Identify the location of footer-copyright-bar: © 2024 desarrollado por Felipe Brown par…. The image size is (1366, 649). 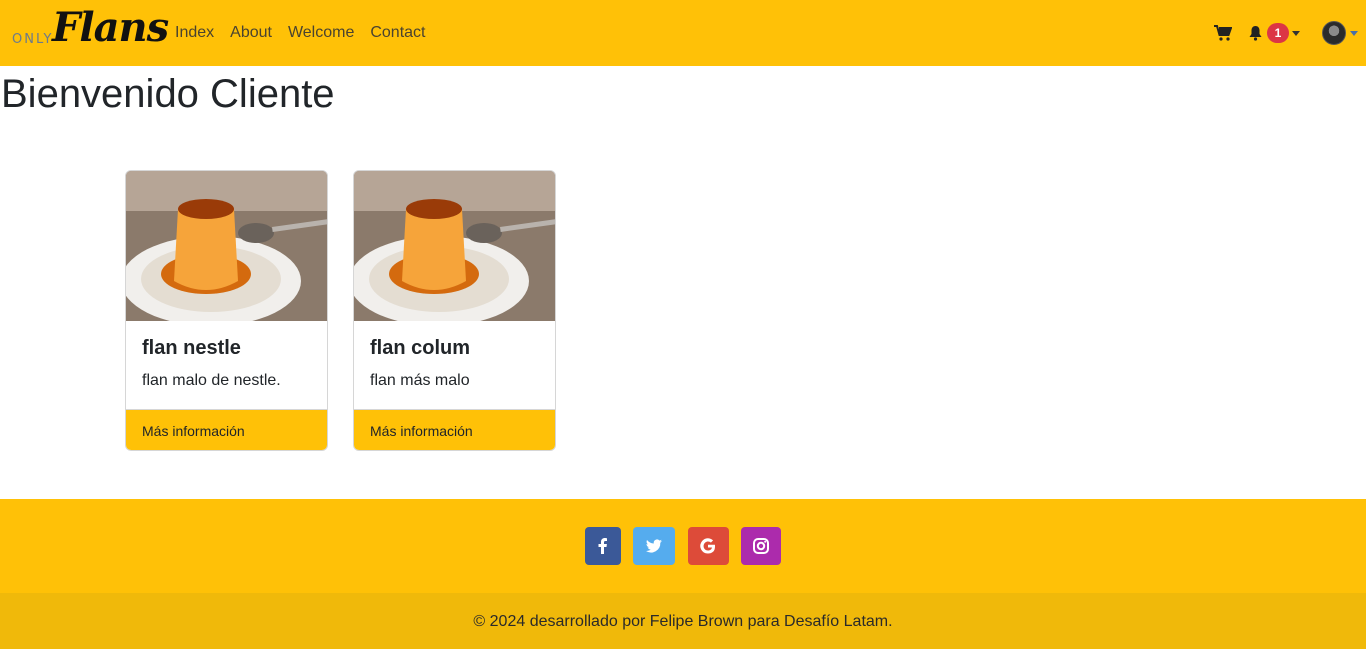
(683, 621).